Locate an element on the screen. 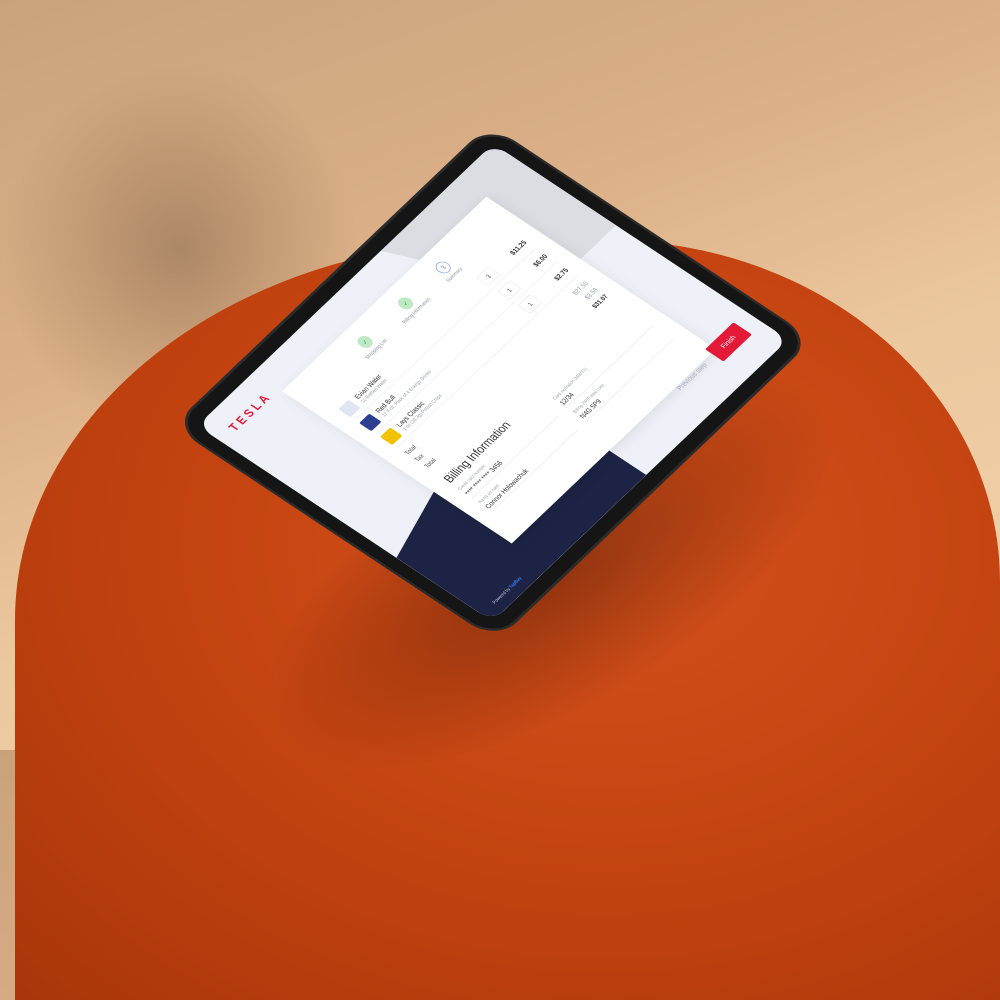 Image resolution: width=1000 pixels, height=1000 pixels. quantity-field: 3 is located at coordinates (488, 276).